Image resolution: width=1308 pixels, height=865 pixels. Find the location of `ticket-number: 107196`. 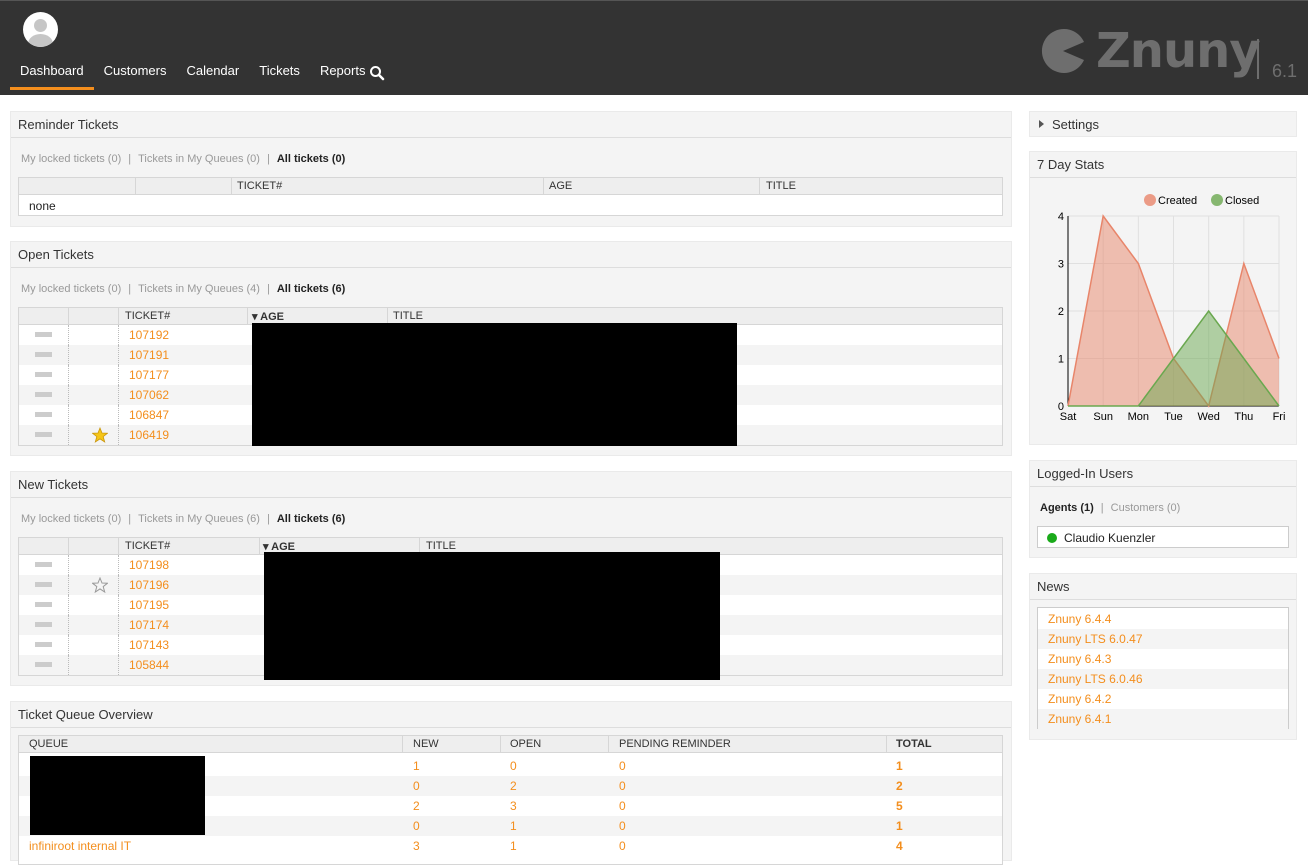

ticket-number: 107196 is located at coordinates (149, 585).